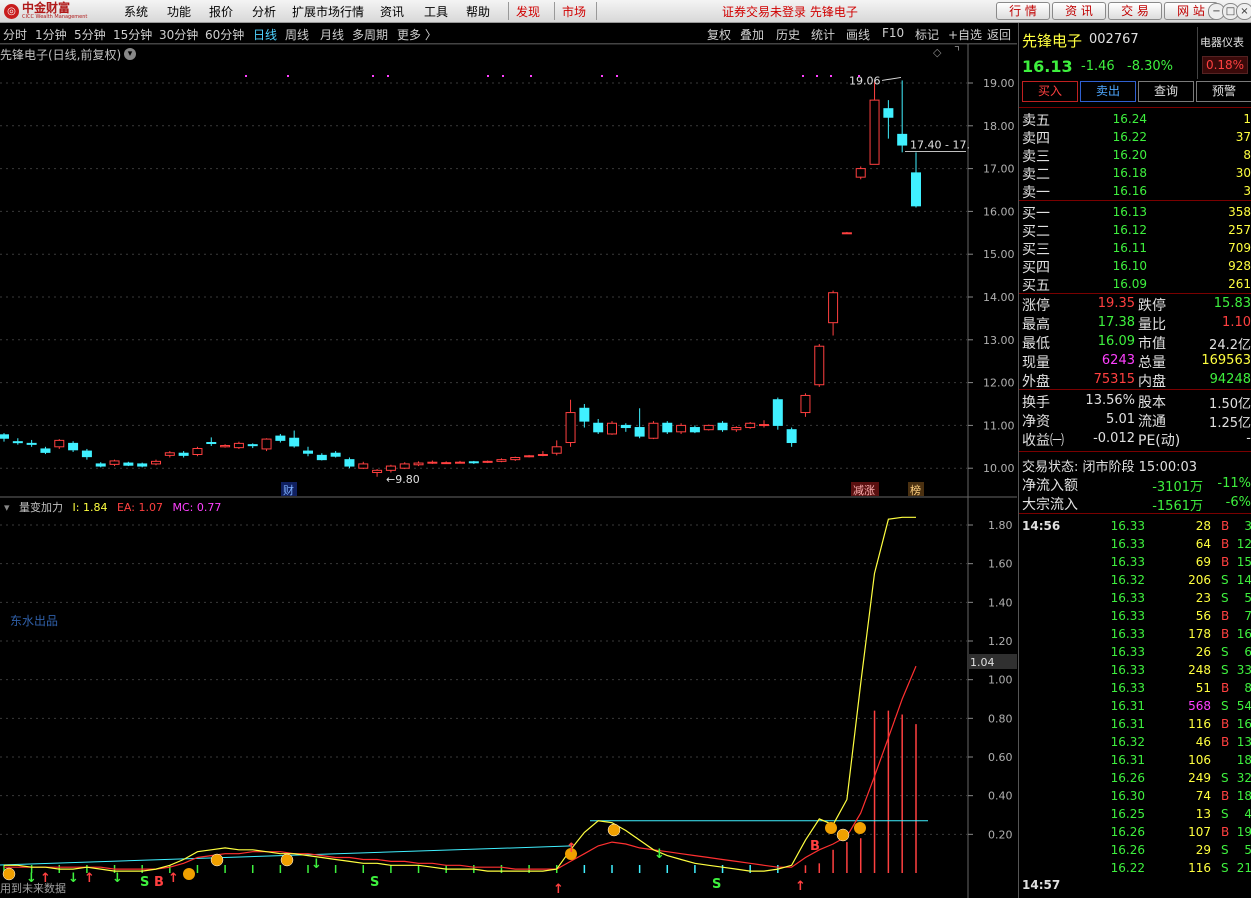 This screenshot has height=898, width=1251. What do you see at coordinates (1203, 814) in the screenshot?
I see `tick-volume: 13` at bounding box center [1203, 814].